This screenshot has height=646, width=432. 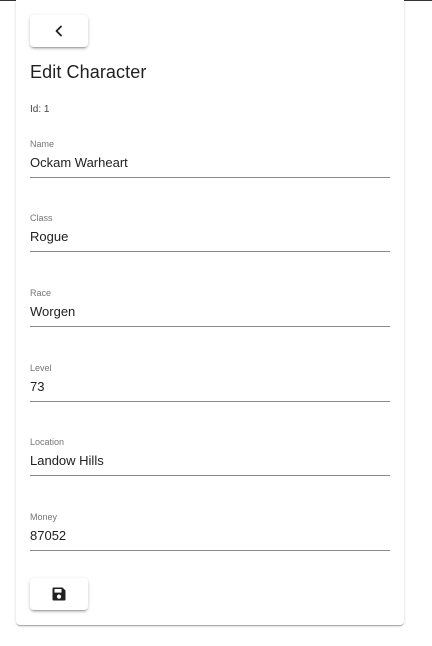 What do you see at coordinates (37, 386) in the screenshot?
I see `level-field-value: 73` at bounding box center [37, 386].